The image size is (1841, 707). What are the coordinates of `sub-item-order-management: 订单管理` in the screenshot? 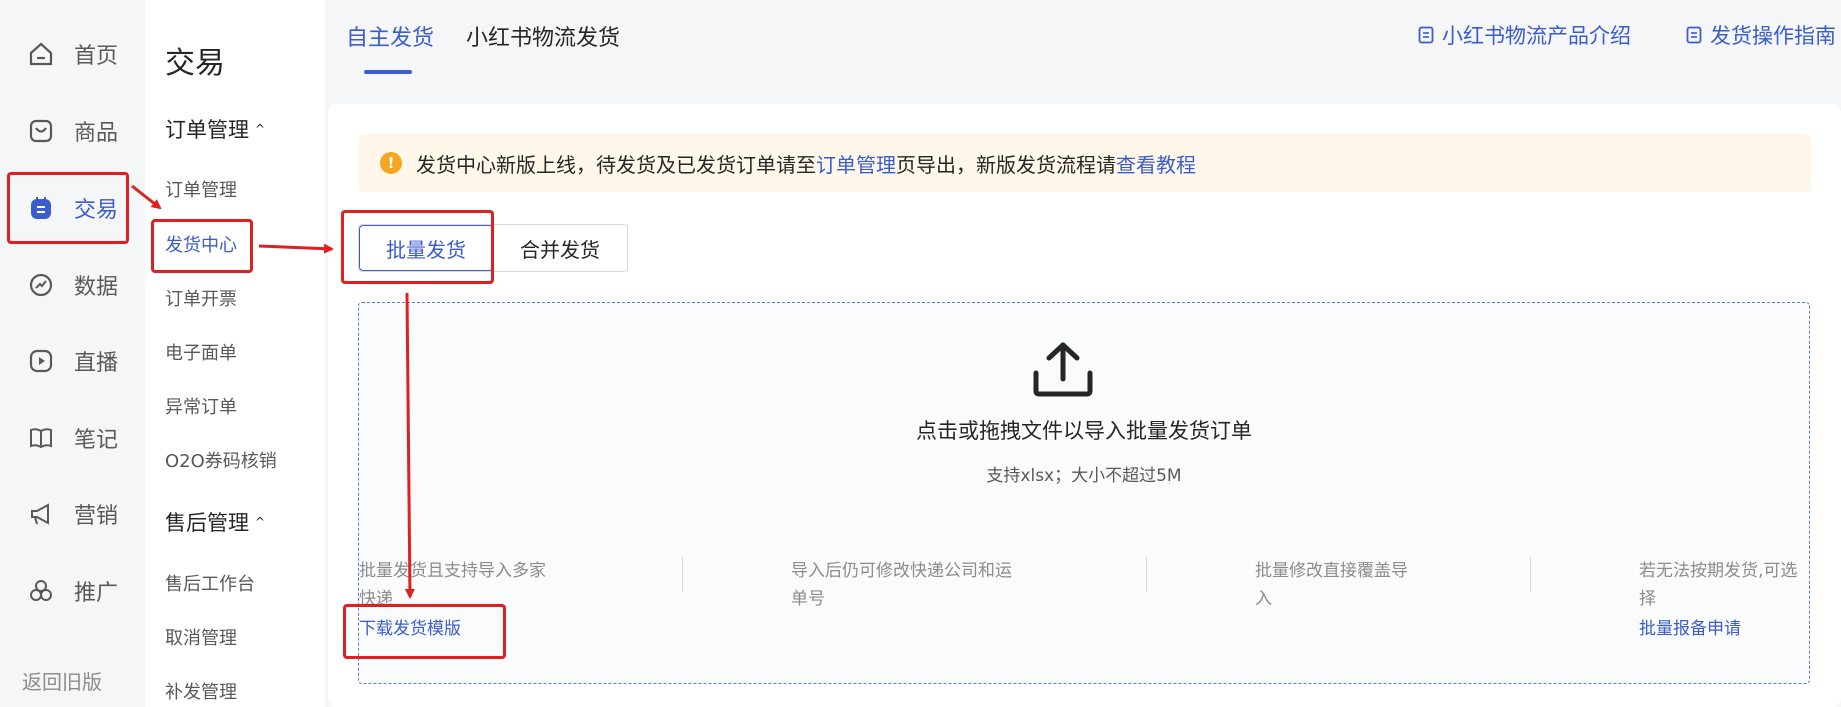 It's located at (201, 189).